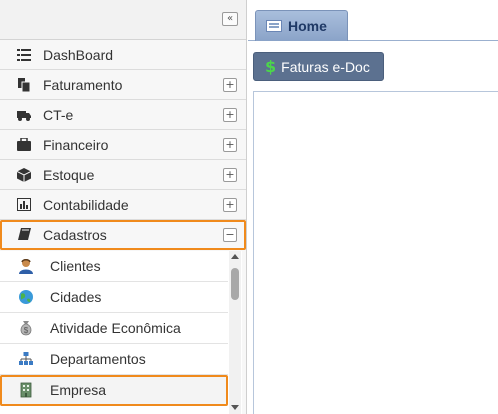  What do you see at coordinates (86, 204) in the screenshot?
I see `sidebar-item-label: Contabilidade` at bounding box center [86, 204].